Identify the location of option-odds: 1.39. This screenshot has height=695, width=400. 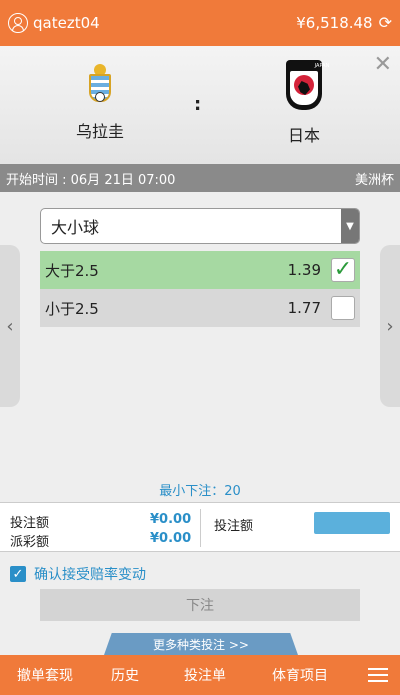
(304, 270).